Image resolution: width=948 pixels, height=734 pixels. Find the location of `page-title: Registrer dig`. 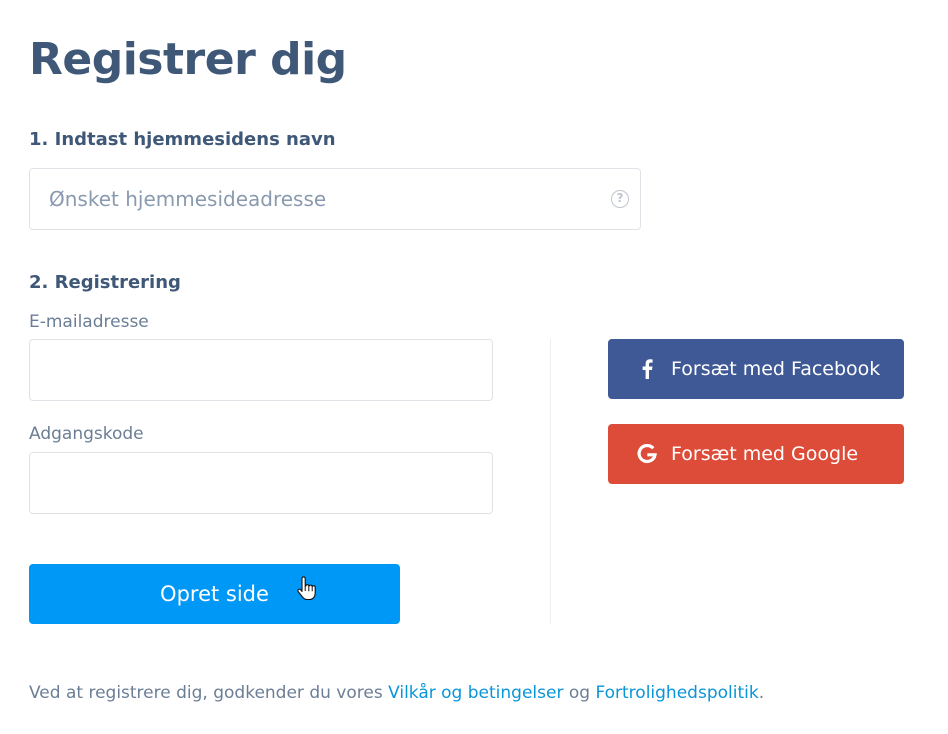

page-title: Registrer dig is located at coordinates (188, 59).